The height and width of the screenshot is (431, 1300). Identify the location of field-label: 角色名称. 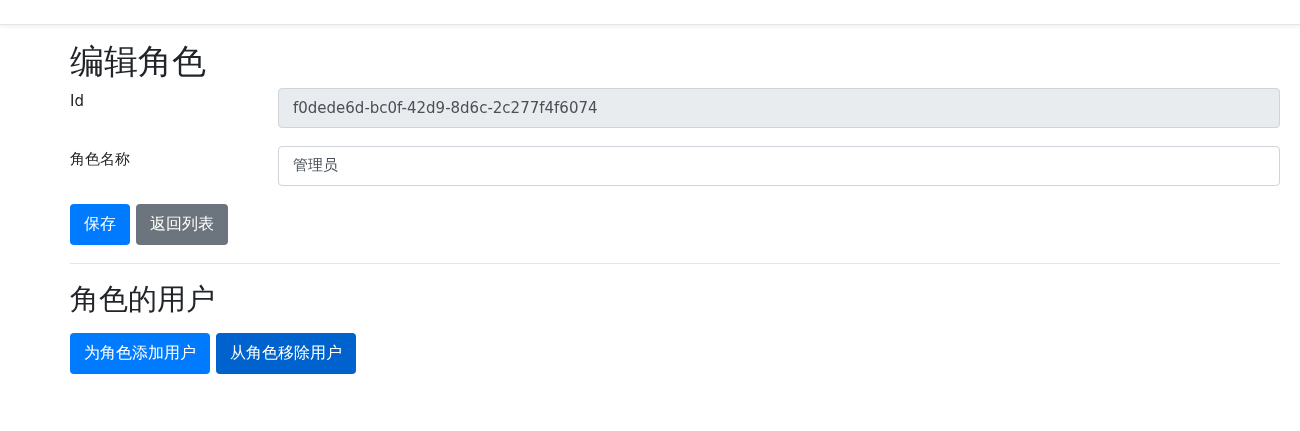
(100, 158).